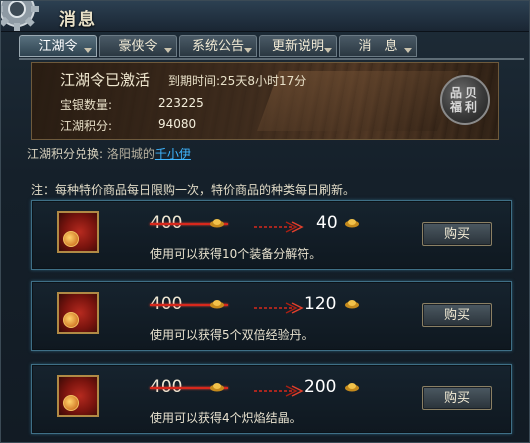  Describe the element at coordinates (181, 103) in the screenshot. I see `silver-value: 223225` at that location.